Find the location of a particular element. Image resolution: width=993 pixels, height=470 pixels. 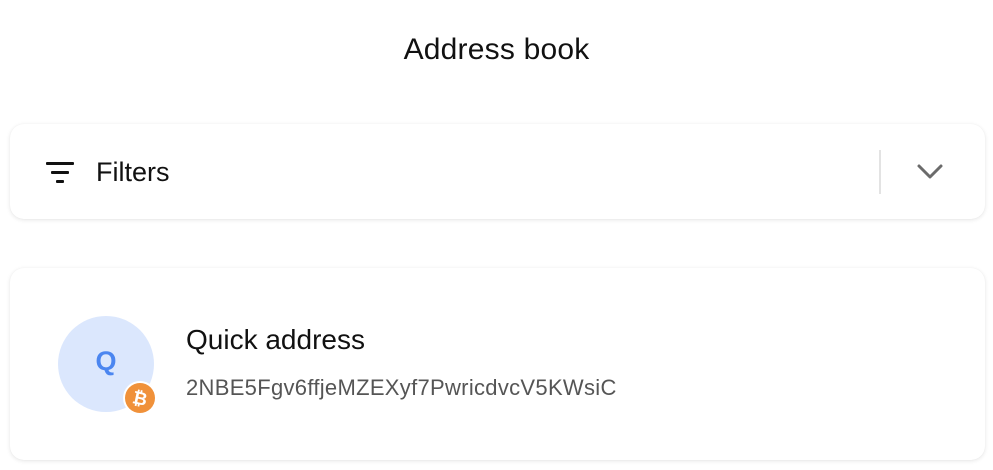

filter-lines-icon is located at coordinates (61, 173).